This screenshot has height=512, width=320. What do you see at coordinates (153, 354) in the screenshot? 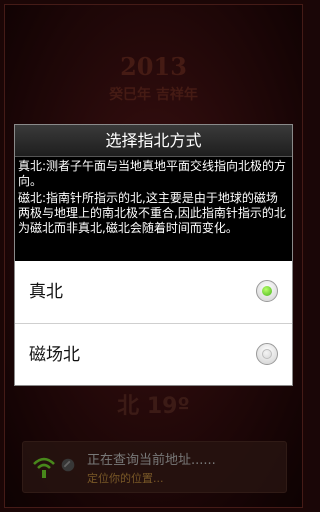
I see `option-magnetic-north: 磁场北` at bounding box center [153, 354].